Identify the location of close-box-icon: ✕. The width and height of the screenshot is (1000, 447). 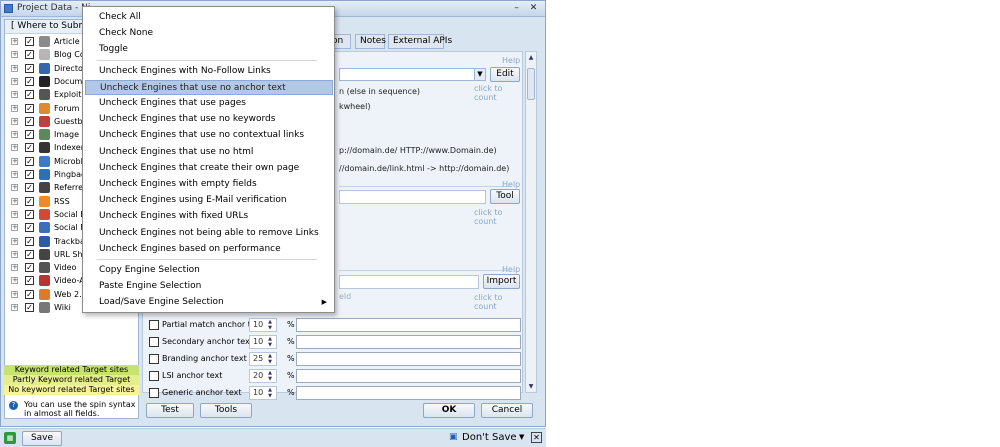
(536, 437).